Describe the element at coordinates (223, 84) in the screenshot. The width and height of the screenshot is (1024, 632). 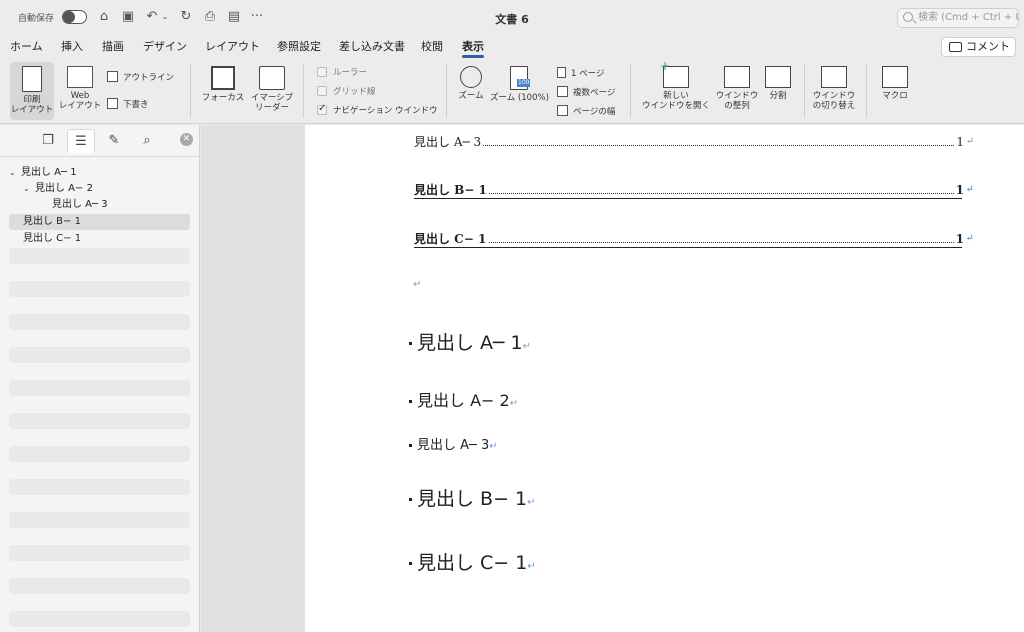
I see `focus-button: フォーカス` at that location.